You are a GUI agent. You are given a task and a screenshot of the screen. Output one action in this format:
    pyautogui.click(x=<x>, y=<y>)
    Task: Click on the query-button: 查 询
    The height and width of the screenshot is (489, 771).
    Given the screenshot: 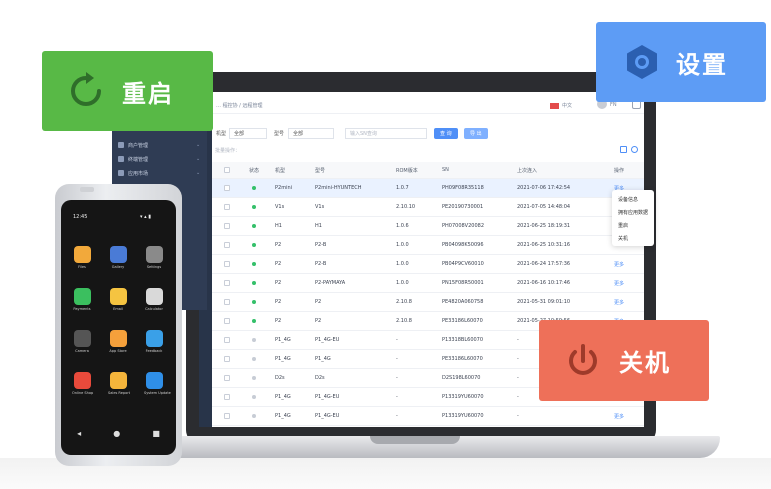 What is the action you would take?
    pyautogui.click(x=446, y=133)
    